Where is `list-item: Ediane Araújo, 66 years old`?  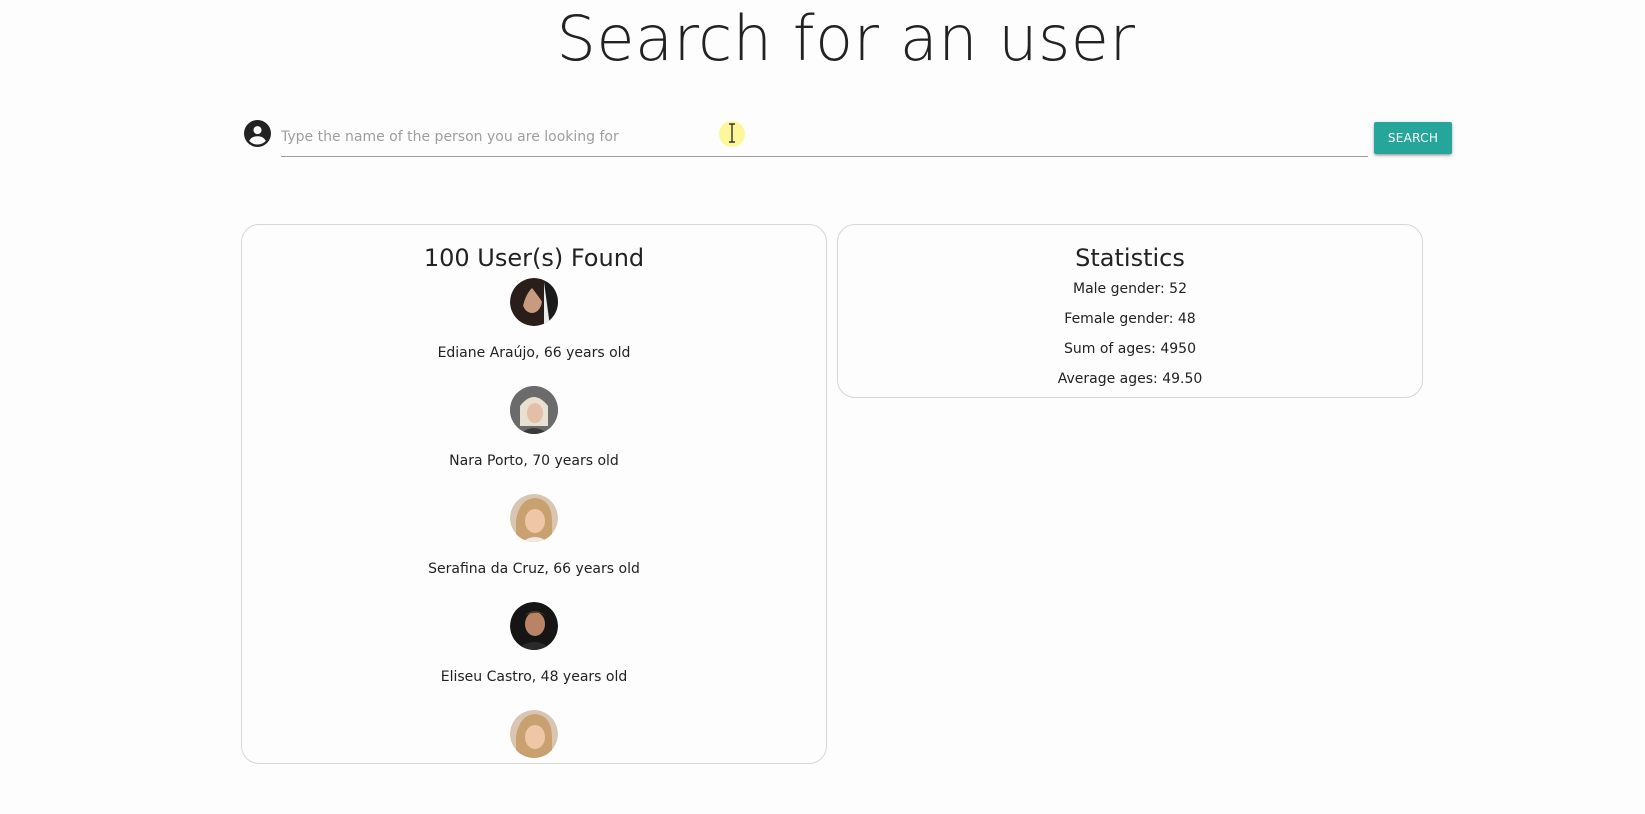
list-item: Ediane Araújo, 66 years old is located at coordinates (534, 328).